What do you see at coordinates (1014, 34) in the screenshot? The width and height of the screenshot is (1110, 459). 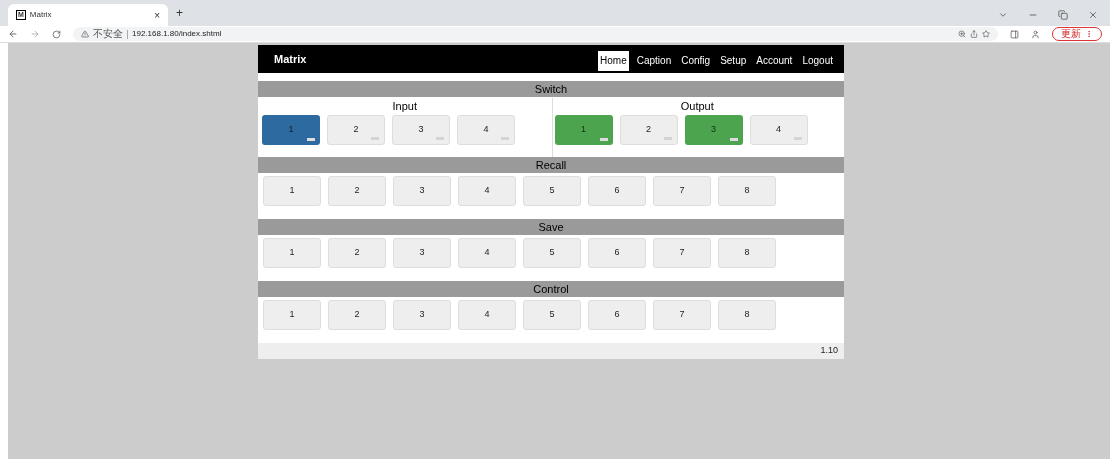 I see `side-panel-icon` at bounding box center [1014, 34].